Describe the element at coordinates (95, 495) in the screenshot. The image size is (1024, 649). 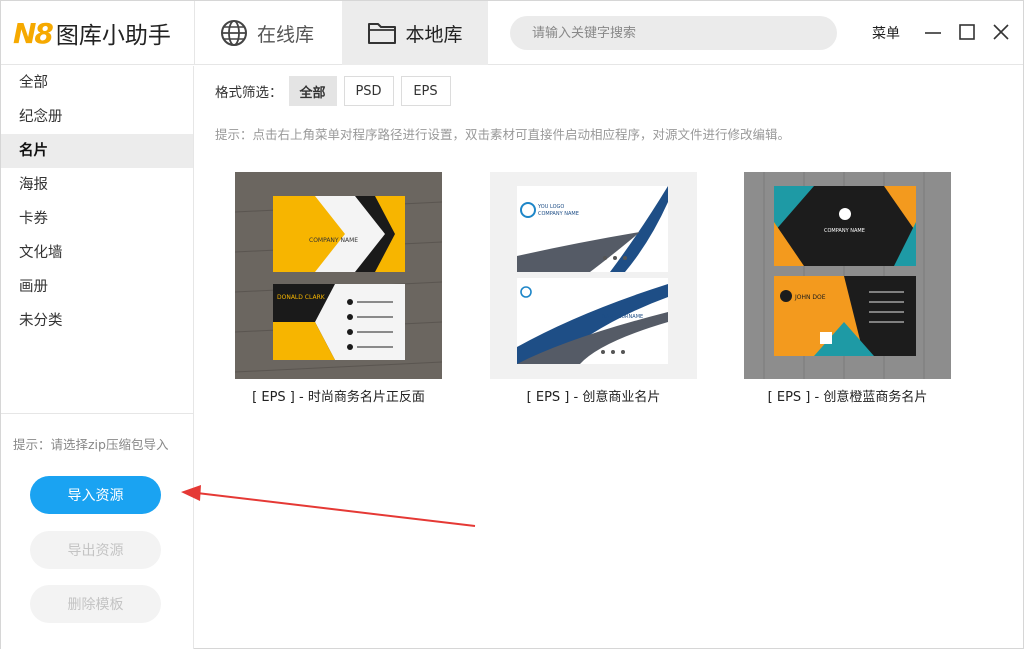
I see `import-resource-button: 导入资源` at that location.